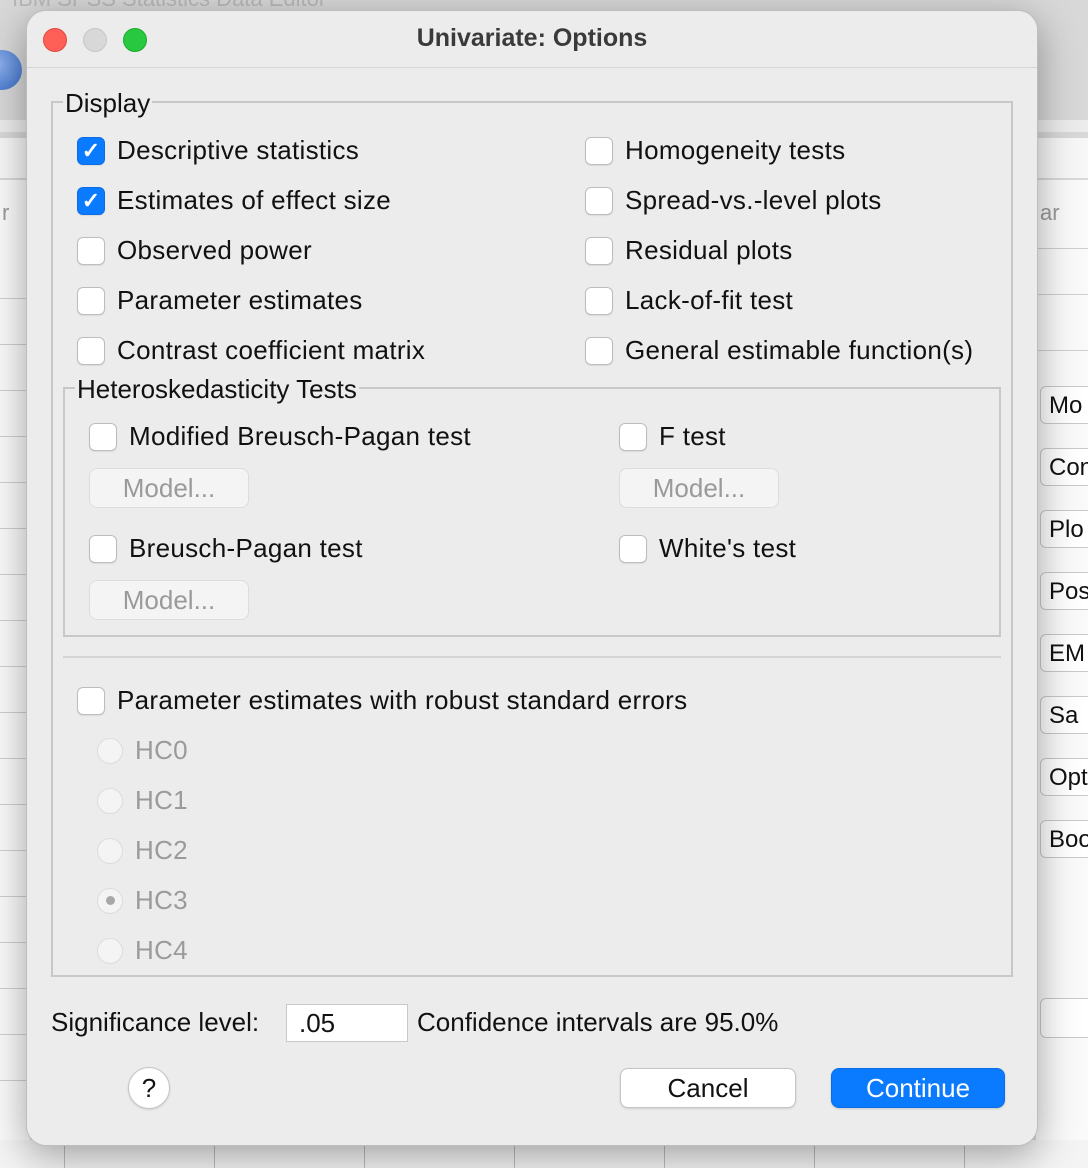  Describe the element at coordinates (155, 1022) in the screenshot. I see `significance-level-label: Significance level:` at that location.